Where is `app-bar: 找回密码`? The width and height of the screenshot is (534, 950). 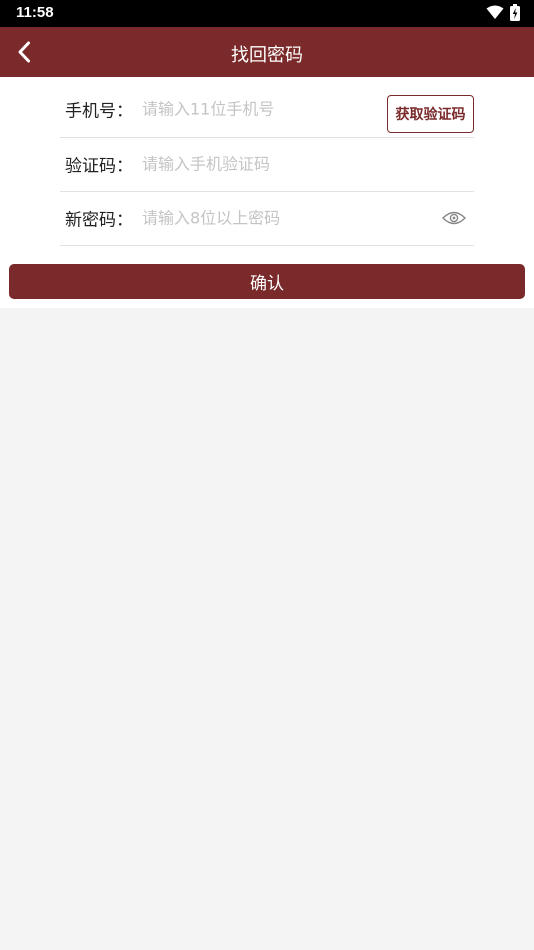 app-bar: 找回密码 is located at coordinates (267, 52).